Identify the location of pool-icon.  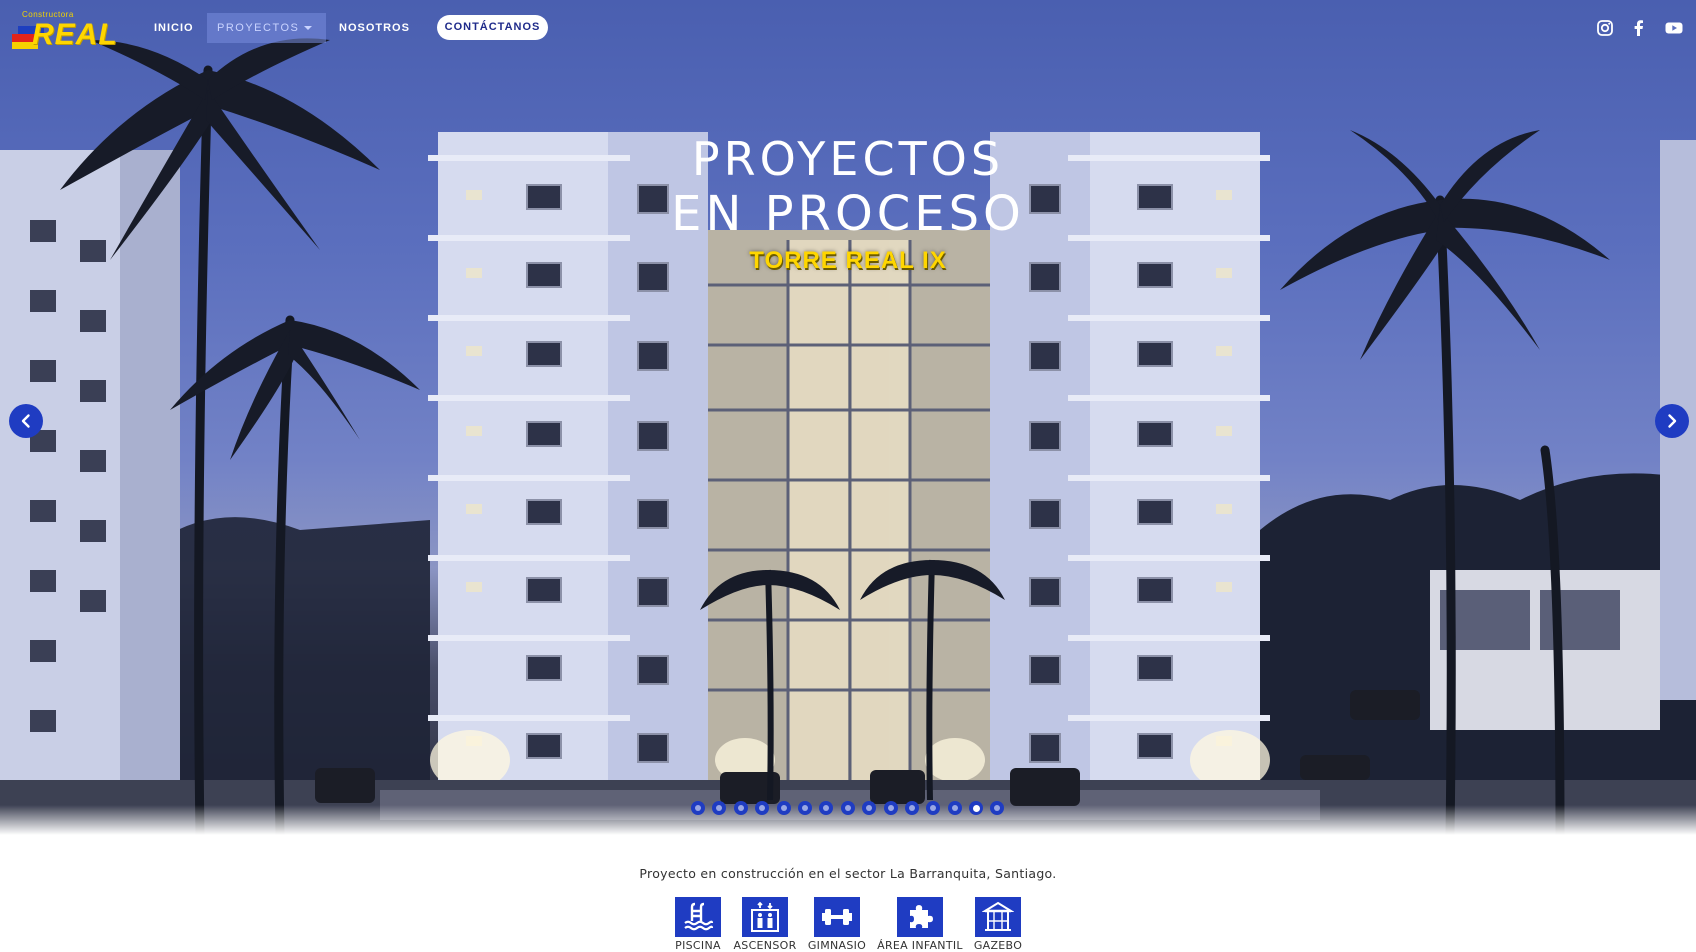
(698, 917).